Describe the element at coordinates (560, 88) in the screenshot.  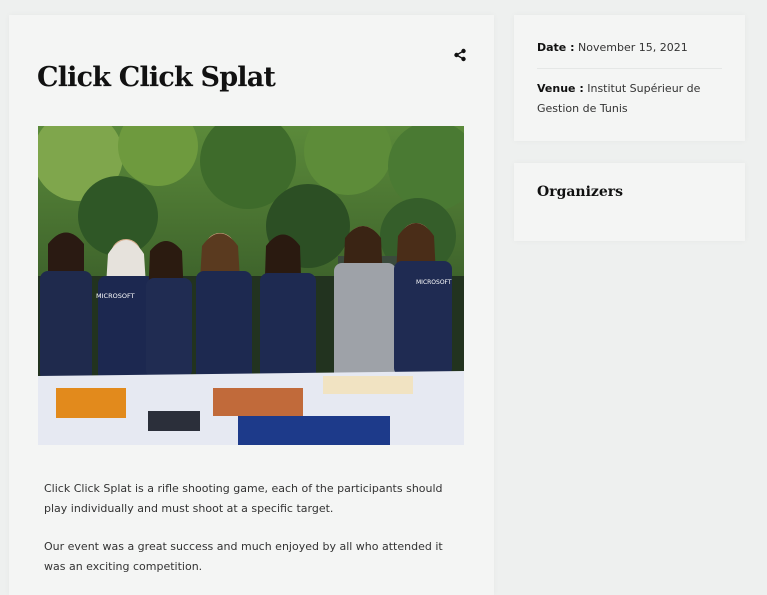
I see `venue-label: Venue :` at that location.